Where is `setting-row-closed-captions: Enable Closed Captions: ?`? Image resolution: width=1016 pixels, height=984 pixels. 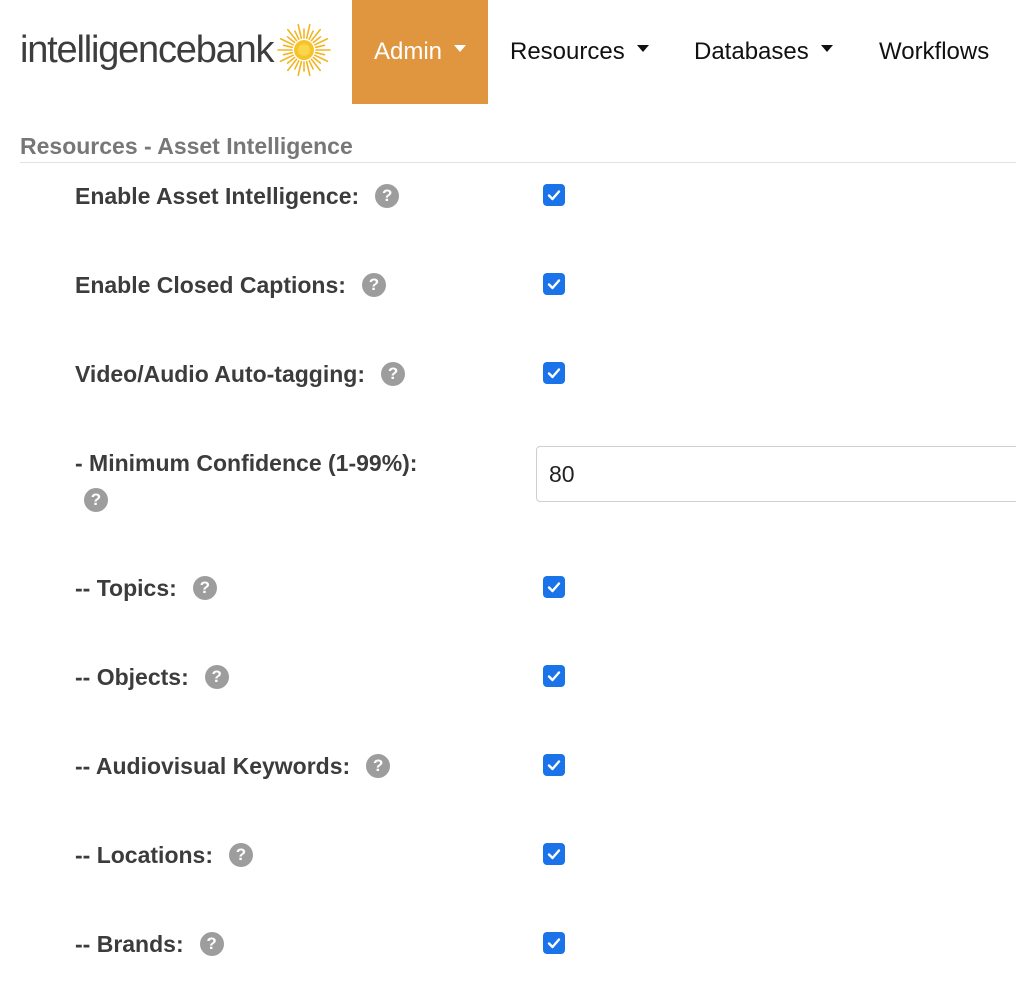
setting-row-closed-captions: Enable Closed Captions: ? is located at coordinates (508, 285).